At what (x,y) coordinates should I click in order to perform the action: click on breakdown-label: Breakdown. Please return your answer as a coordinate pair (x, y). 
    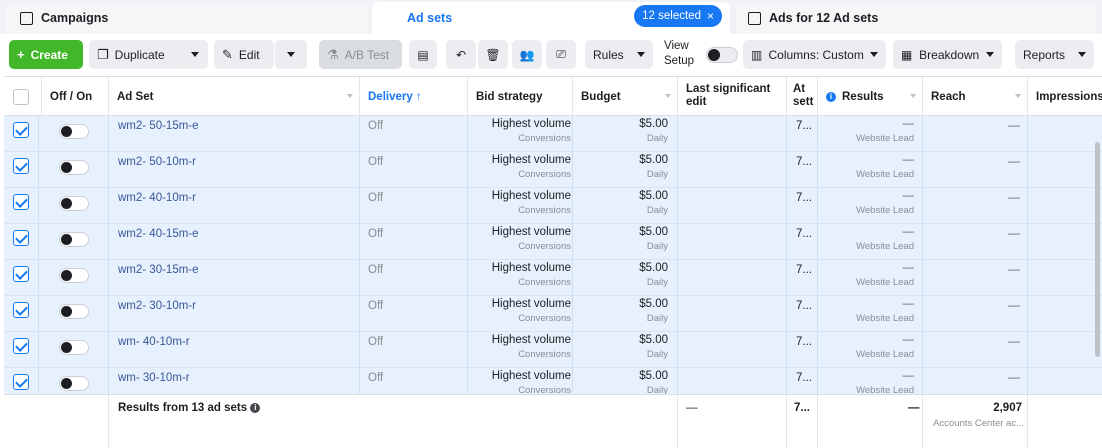
    Looking at the image, I should click on (949, 54).